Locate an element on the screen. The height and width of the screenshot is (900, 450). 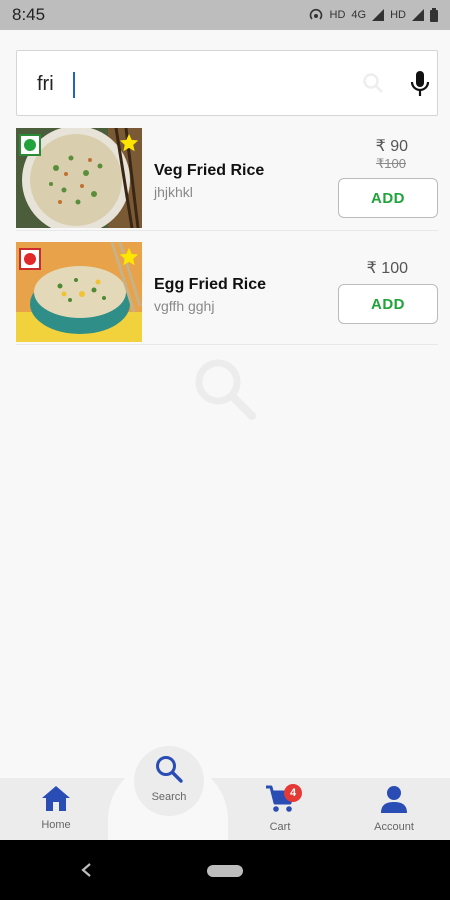
home-icon is located at coordinates (56, 799).